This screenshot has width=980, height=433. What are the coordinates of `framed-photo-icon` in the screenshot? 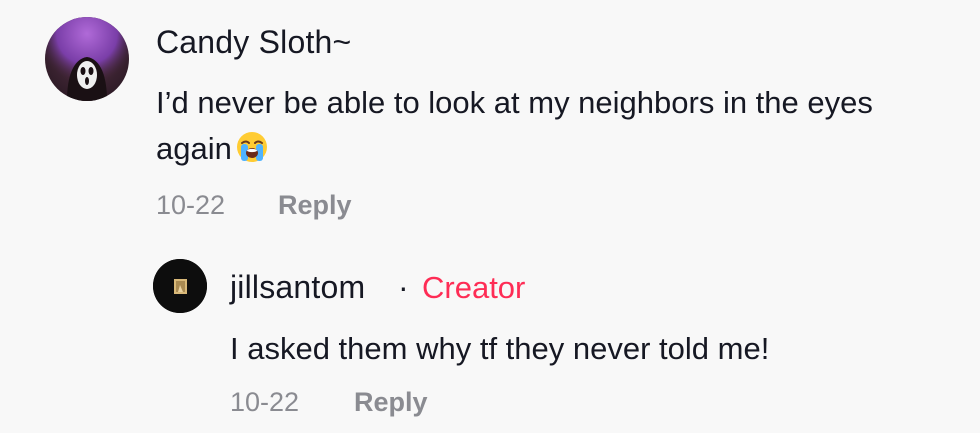 It's located at (180, 286).